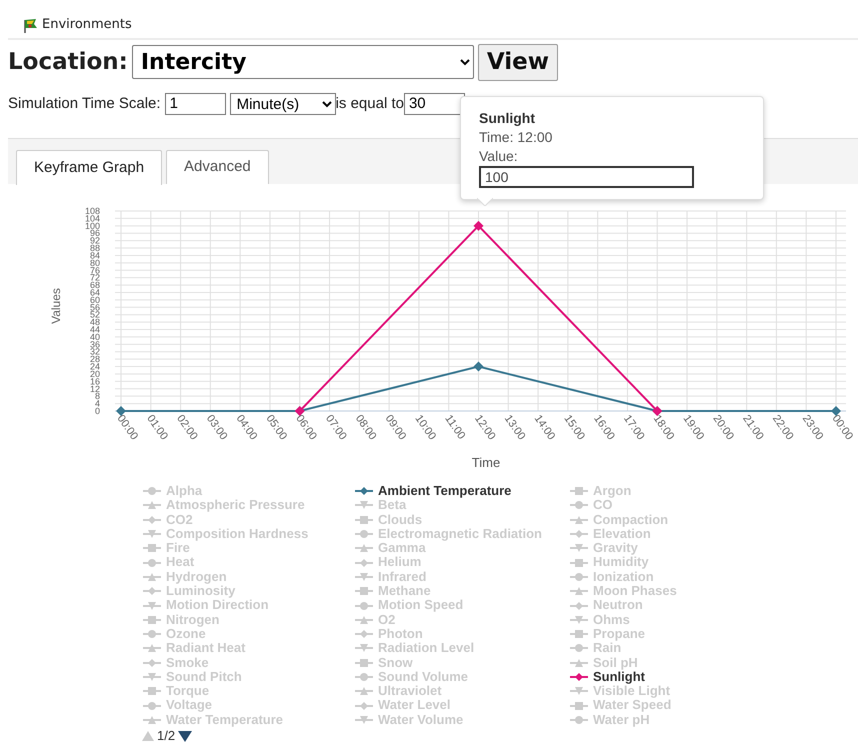 This screenshot has width=858, height=744. I want to click on location-select: Intercity, so click(303, 62).